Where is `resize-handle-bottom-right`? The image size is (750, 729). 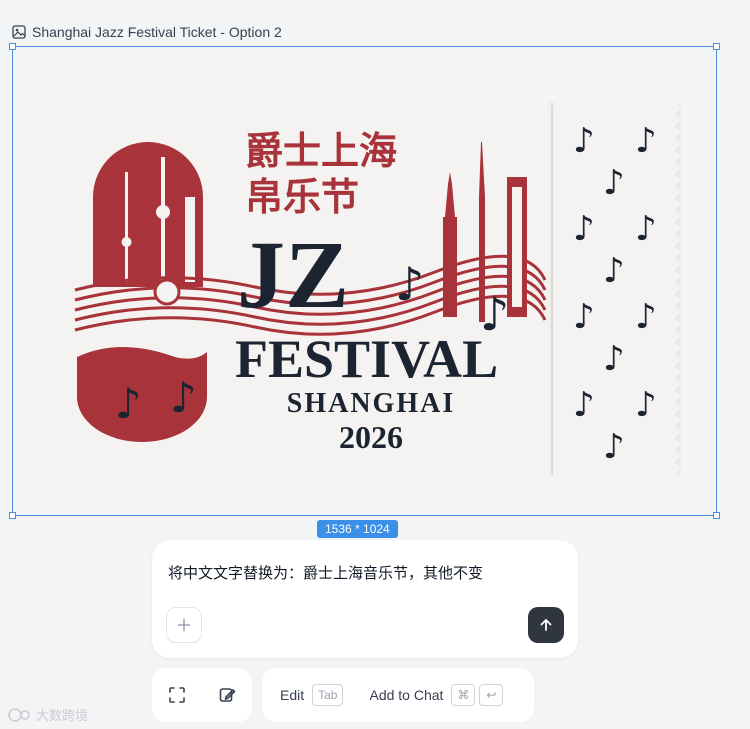 resize-handle-bottom-right is located at coordinates (716, 515).